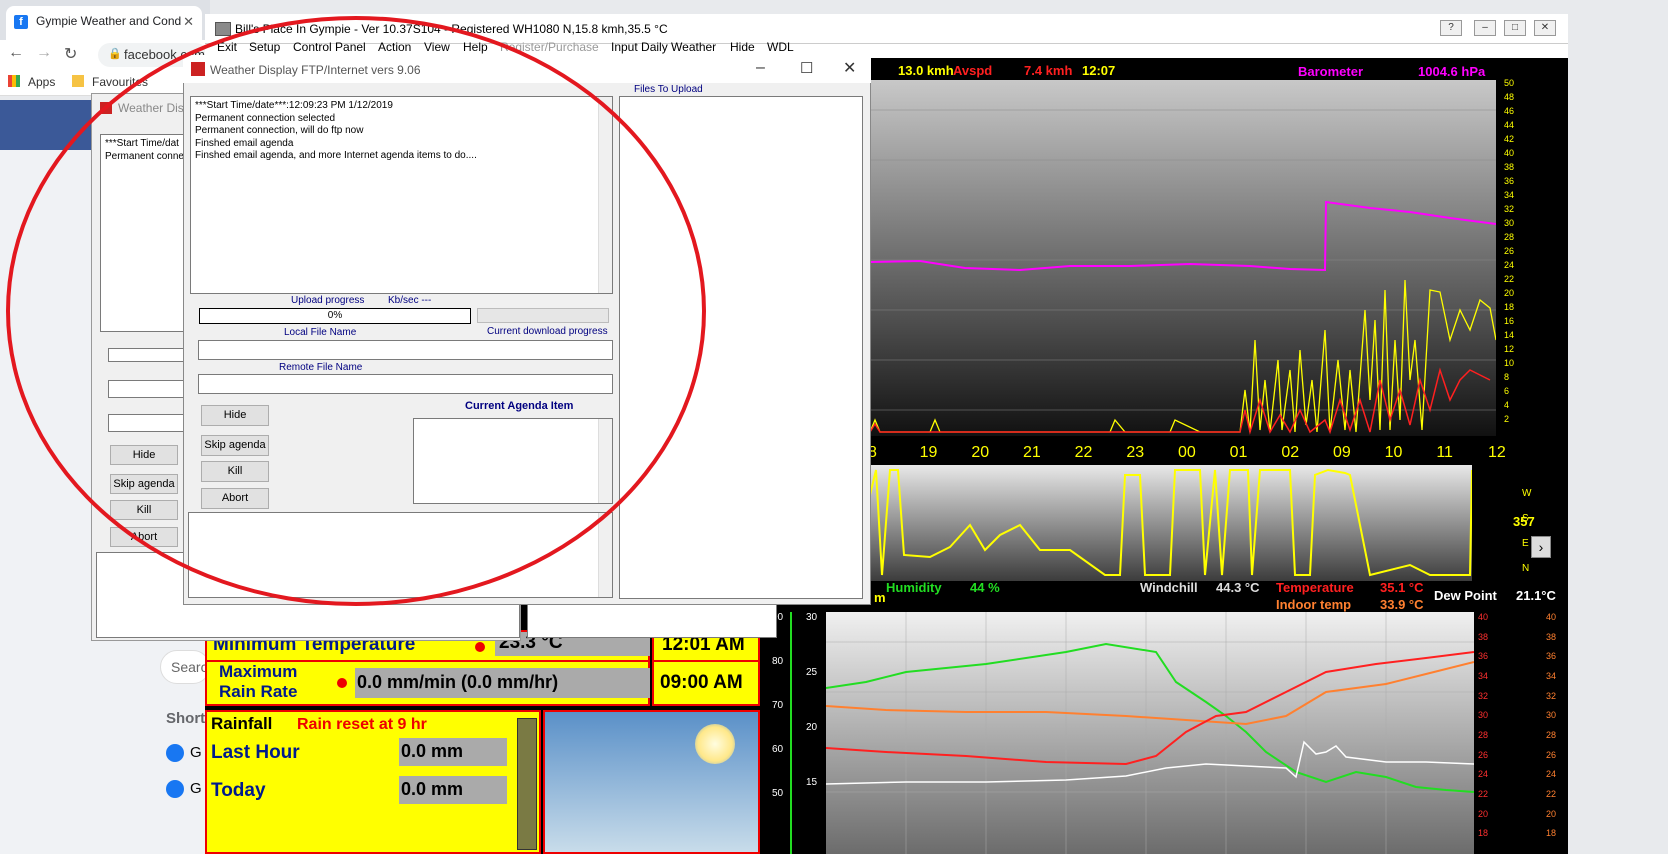 Image resolution: width=1668 pixels, height=854 pixels. What do you see at coordinates (605, 555) in the screenshot?
I see `status-scrollbar` at bounding box center [605, 555].